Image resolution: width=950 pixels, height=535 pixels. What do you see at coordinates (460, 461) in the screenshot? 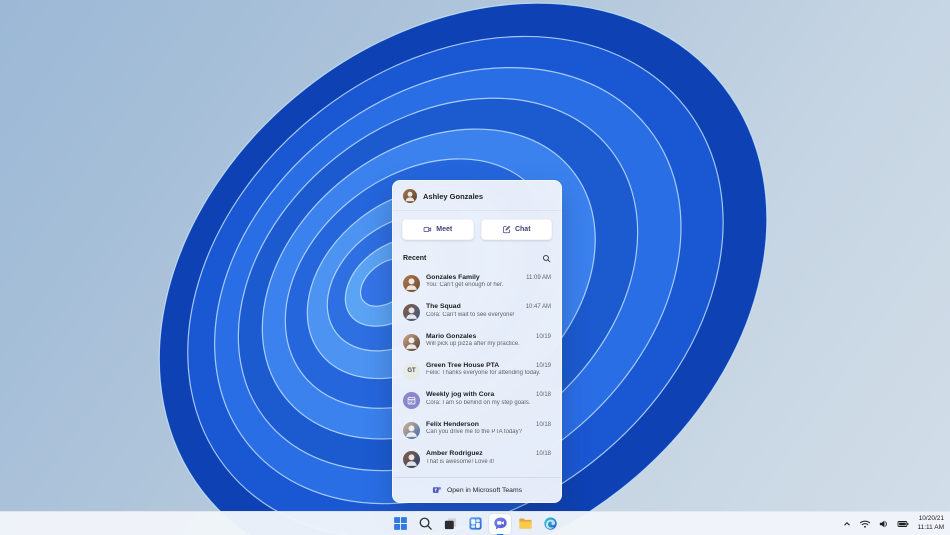
I see `conversation-preview: That is awesome! Love it!` at bounding box center [460, 461].